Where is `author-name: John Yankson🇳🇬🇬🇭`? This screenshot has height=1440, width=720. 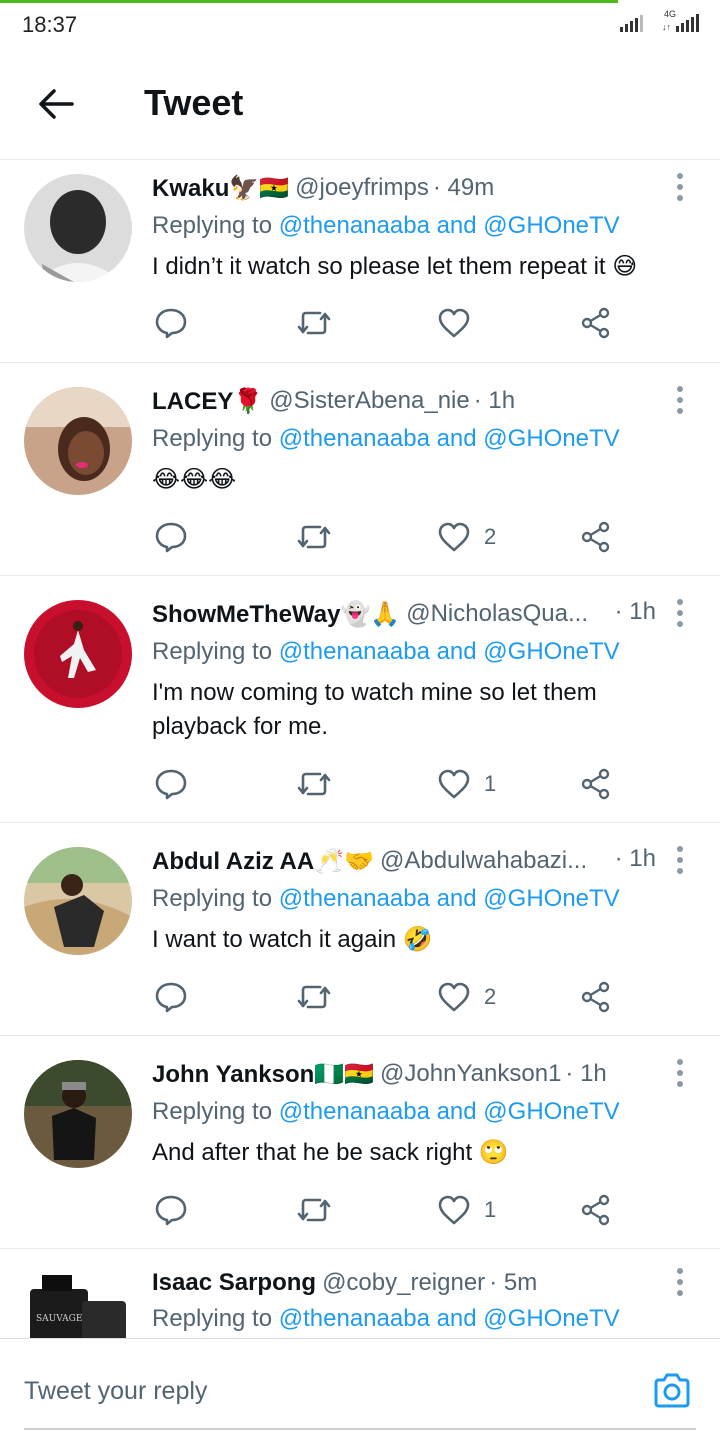 author-name: John Yankson🇳🇬🇬🇭 is located at coordinates (263, 1074).